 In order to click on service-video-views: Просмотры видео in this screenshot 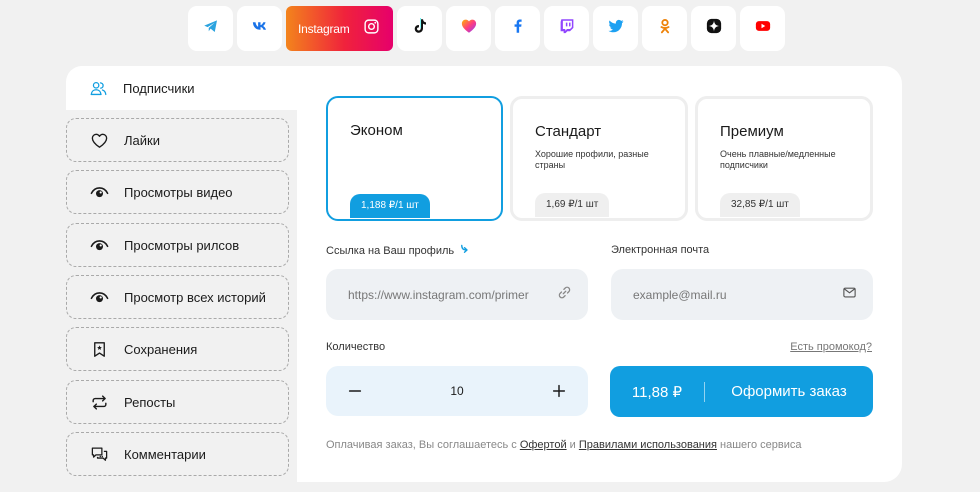, I will do `click(177, 192)`.